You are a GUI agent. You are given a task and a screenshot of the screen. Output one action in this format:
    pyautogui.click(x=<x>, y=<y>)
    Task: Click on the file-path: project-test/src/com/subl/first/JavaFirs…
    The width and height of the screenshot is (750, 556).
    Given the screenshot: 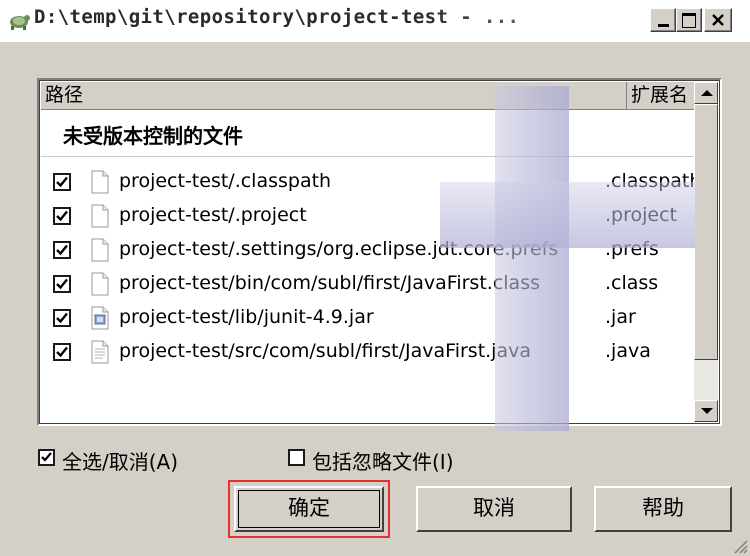 What is the action you would take?
    pyautogui.click(x=325, y=351)
    